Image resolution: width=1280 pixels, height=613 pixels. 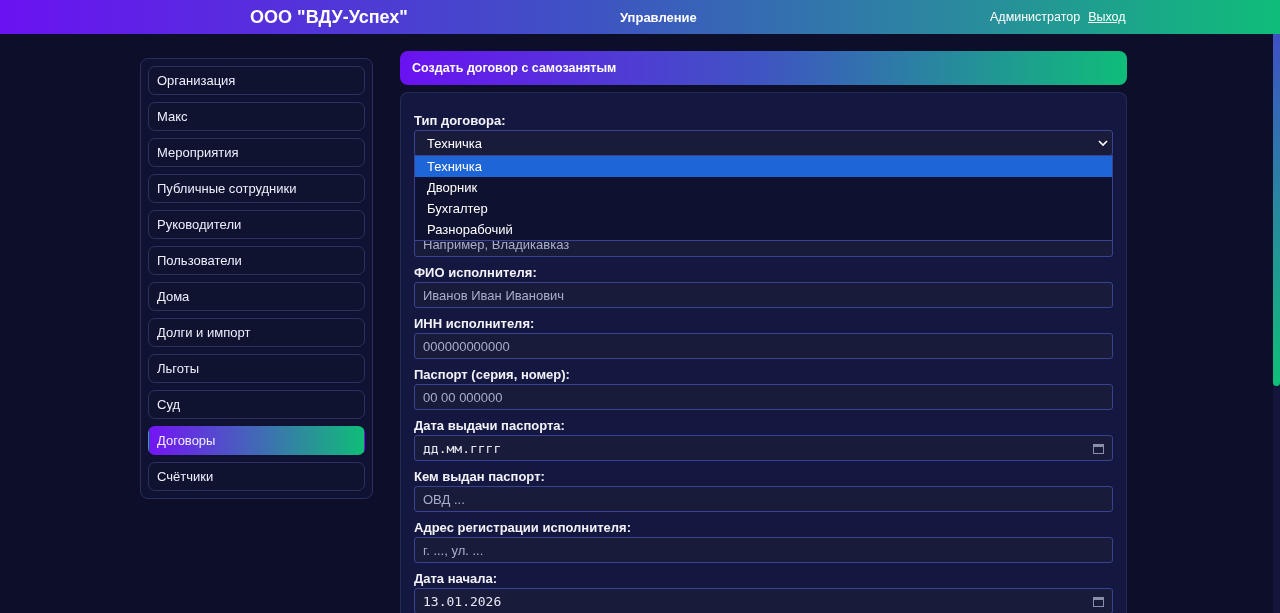 I want to click on contract-type-select: Техничка, so click(x=763, y=143).